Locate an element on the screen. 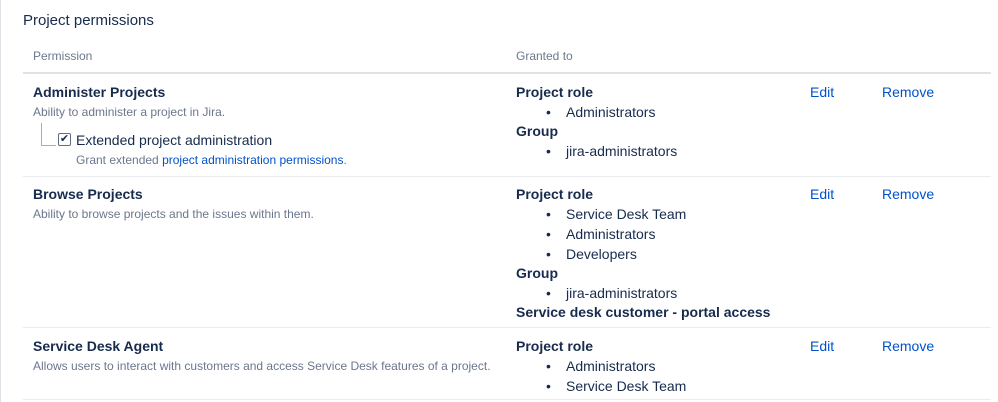  column-header-permission: Permission is located at coordinates (63, 56).